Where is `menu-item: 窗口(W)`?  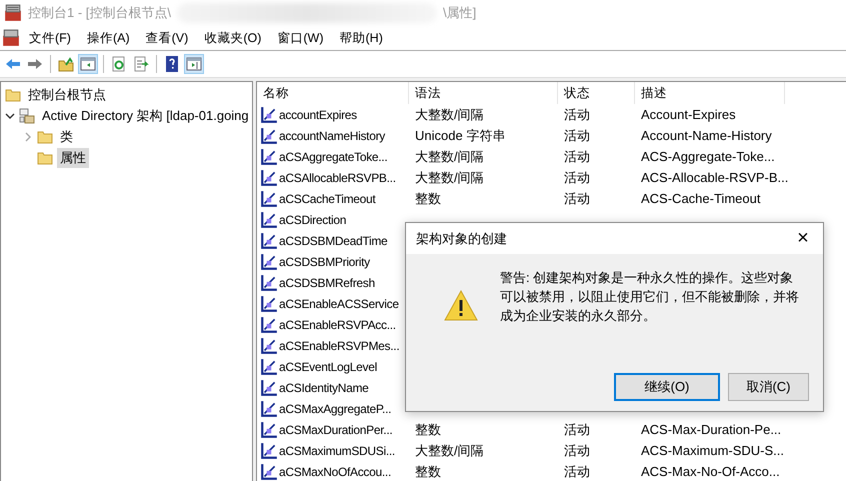 menu-item: 窗口(W) is located at coordinates (300, 38).